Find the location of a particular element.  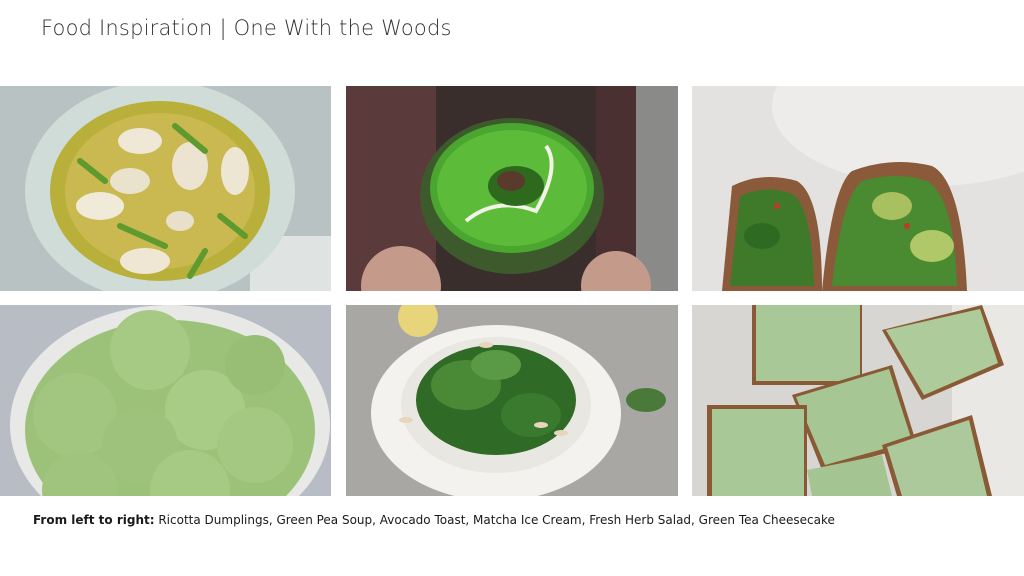

slide-title: Food Inspiration | One With the Woods is located at coordinates (246, 28).